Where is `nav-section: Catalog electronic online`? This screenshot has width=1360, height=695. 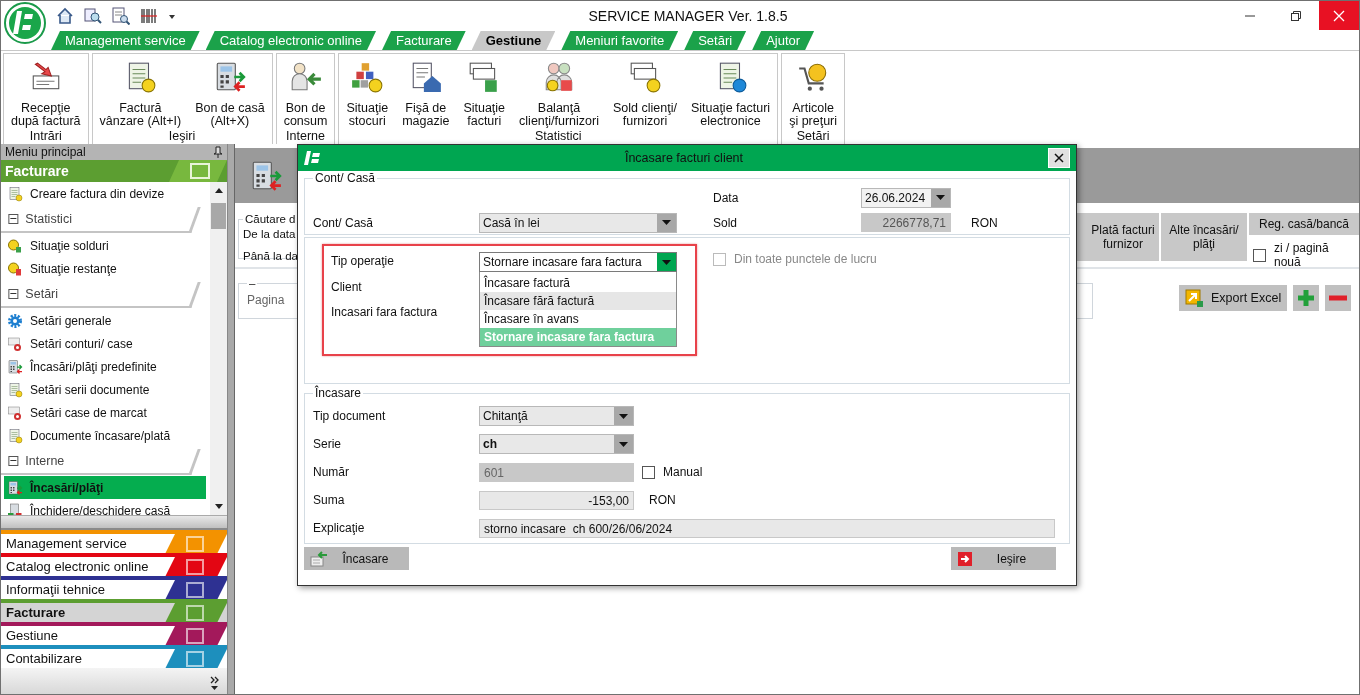 nav-section: Catalog electronic online is located at coordinates (114, 564).